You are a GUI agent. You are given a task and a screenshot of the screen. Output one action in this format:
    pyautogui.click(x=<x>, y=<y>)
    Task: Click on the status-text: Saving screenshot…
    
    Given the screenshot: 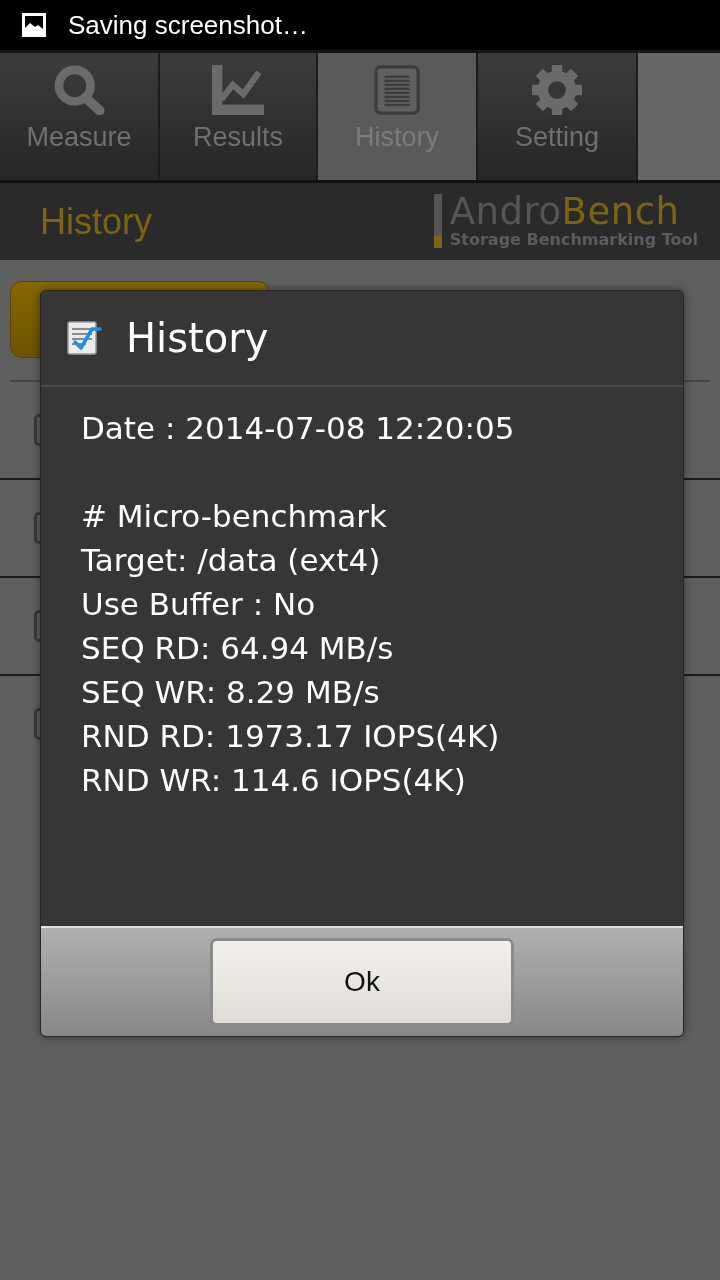 What is the action you would take?
    pyautogui.click(x=188, y=25)
    